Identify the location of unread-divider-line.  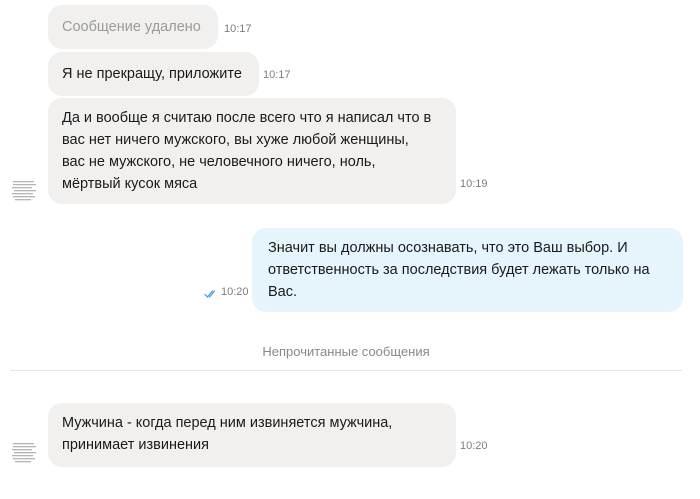
(346, 370).